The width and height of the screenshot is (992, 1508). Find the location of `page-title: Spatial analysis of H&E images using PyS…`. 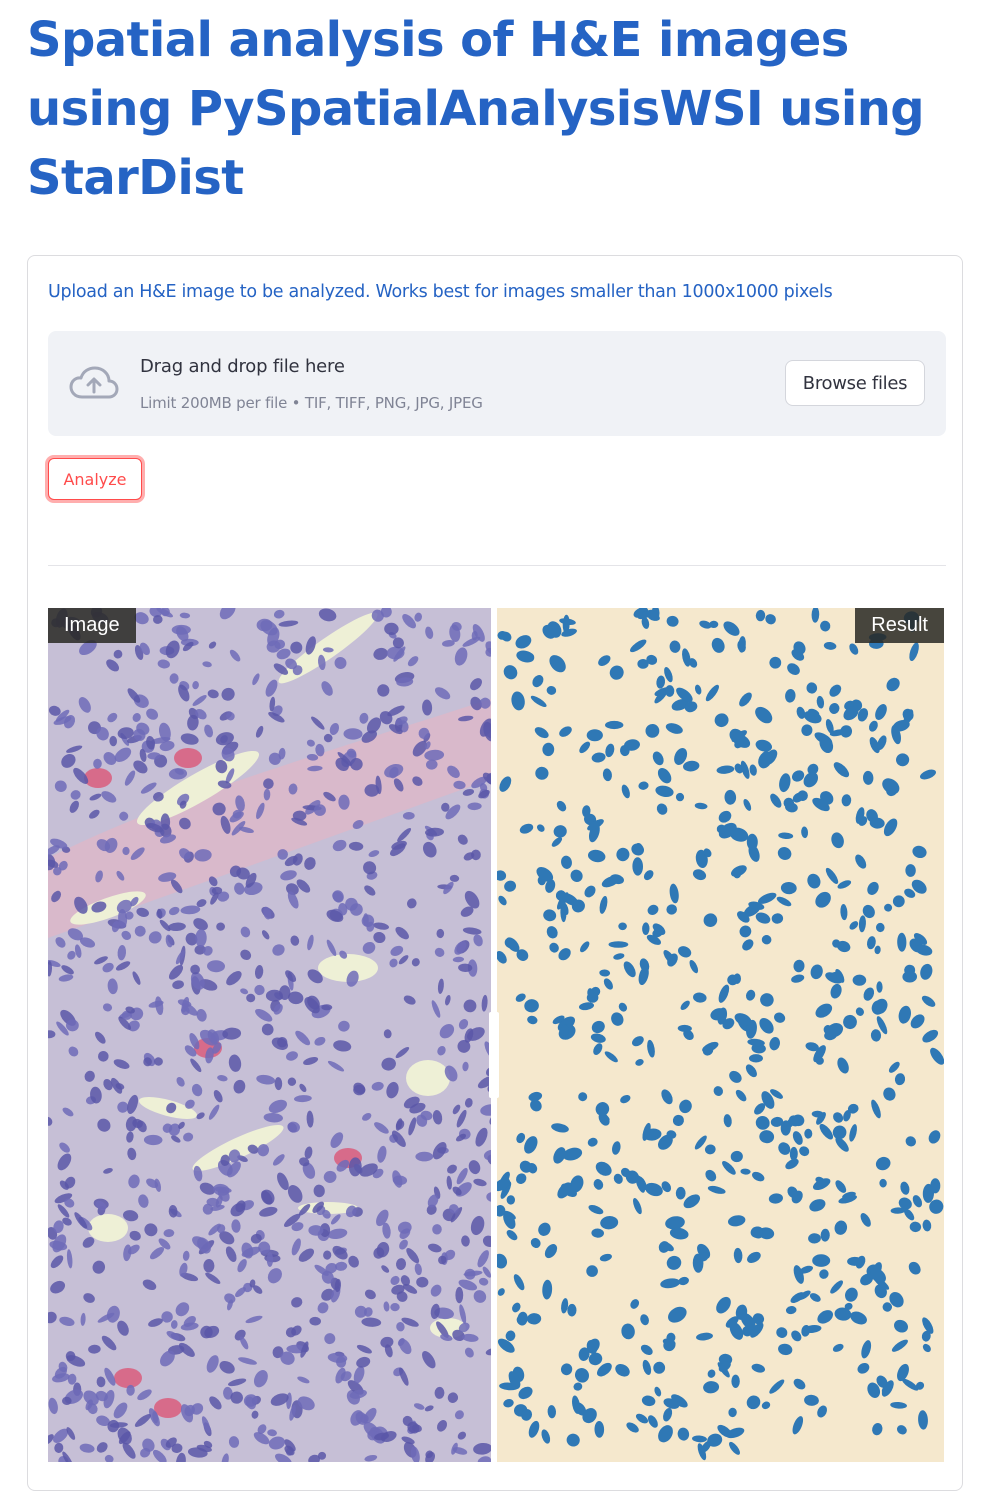

page-title: Spatial analysis of H&E images using PyS… is located at coordinates (476, 109).